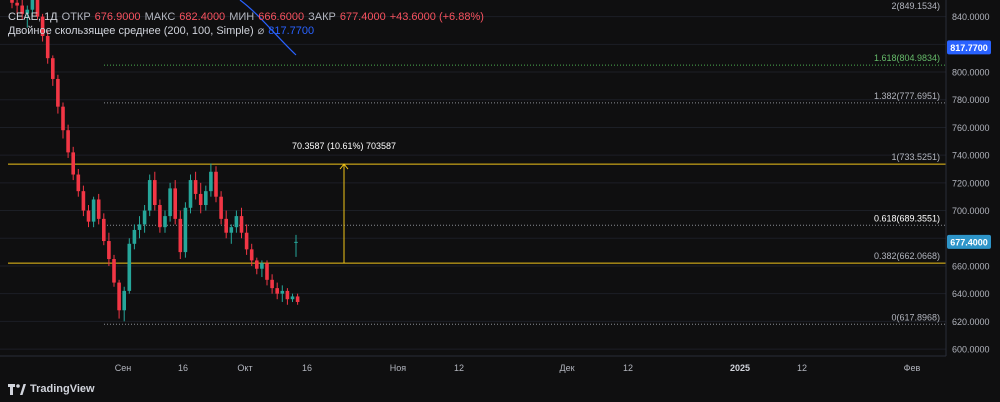 Image resolution: width=1000 pixels, height=402 pixels. What do you see at coordinates (971, 211) in the screenshot?
I see `price-tick-label: 700.0000` at bounding box center [971, 211].